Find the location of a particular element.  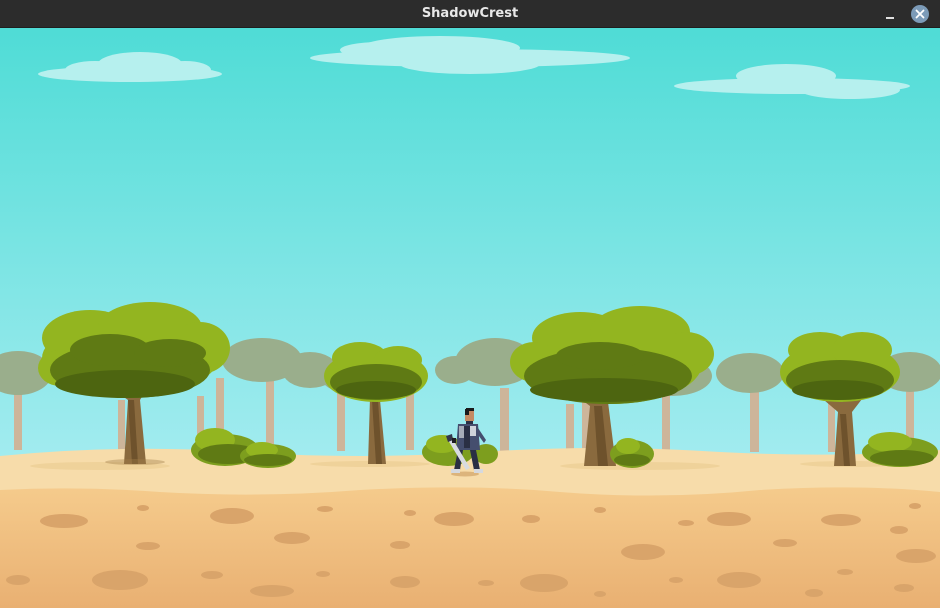

close-button is located at coordinates (920, 14).